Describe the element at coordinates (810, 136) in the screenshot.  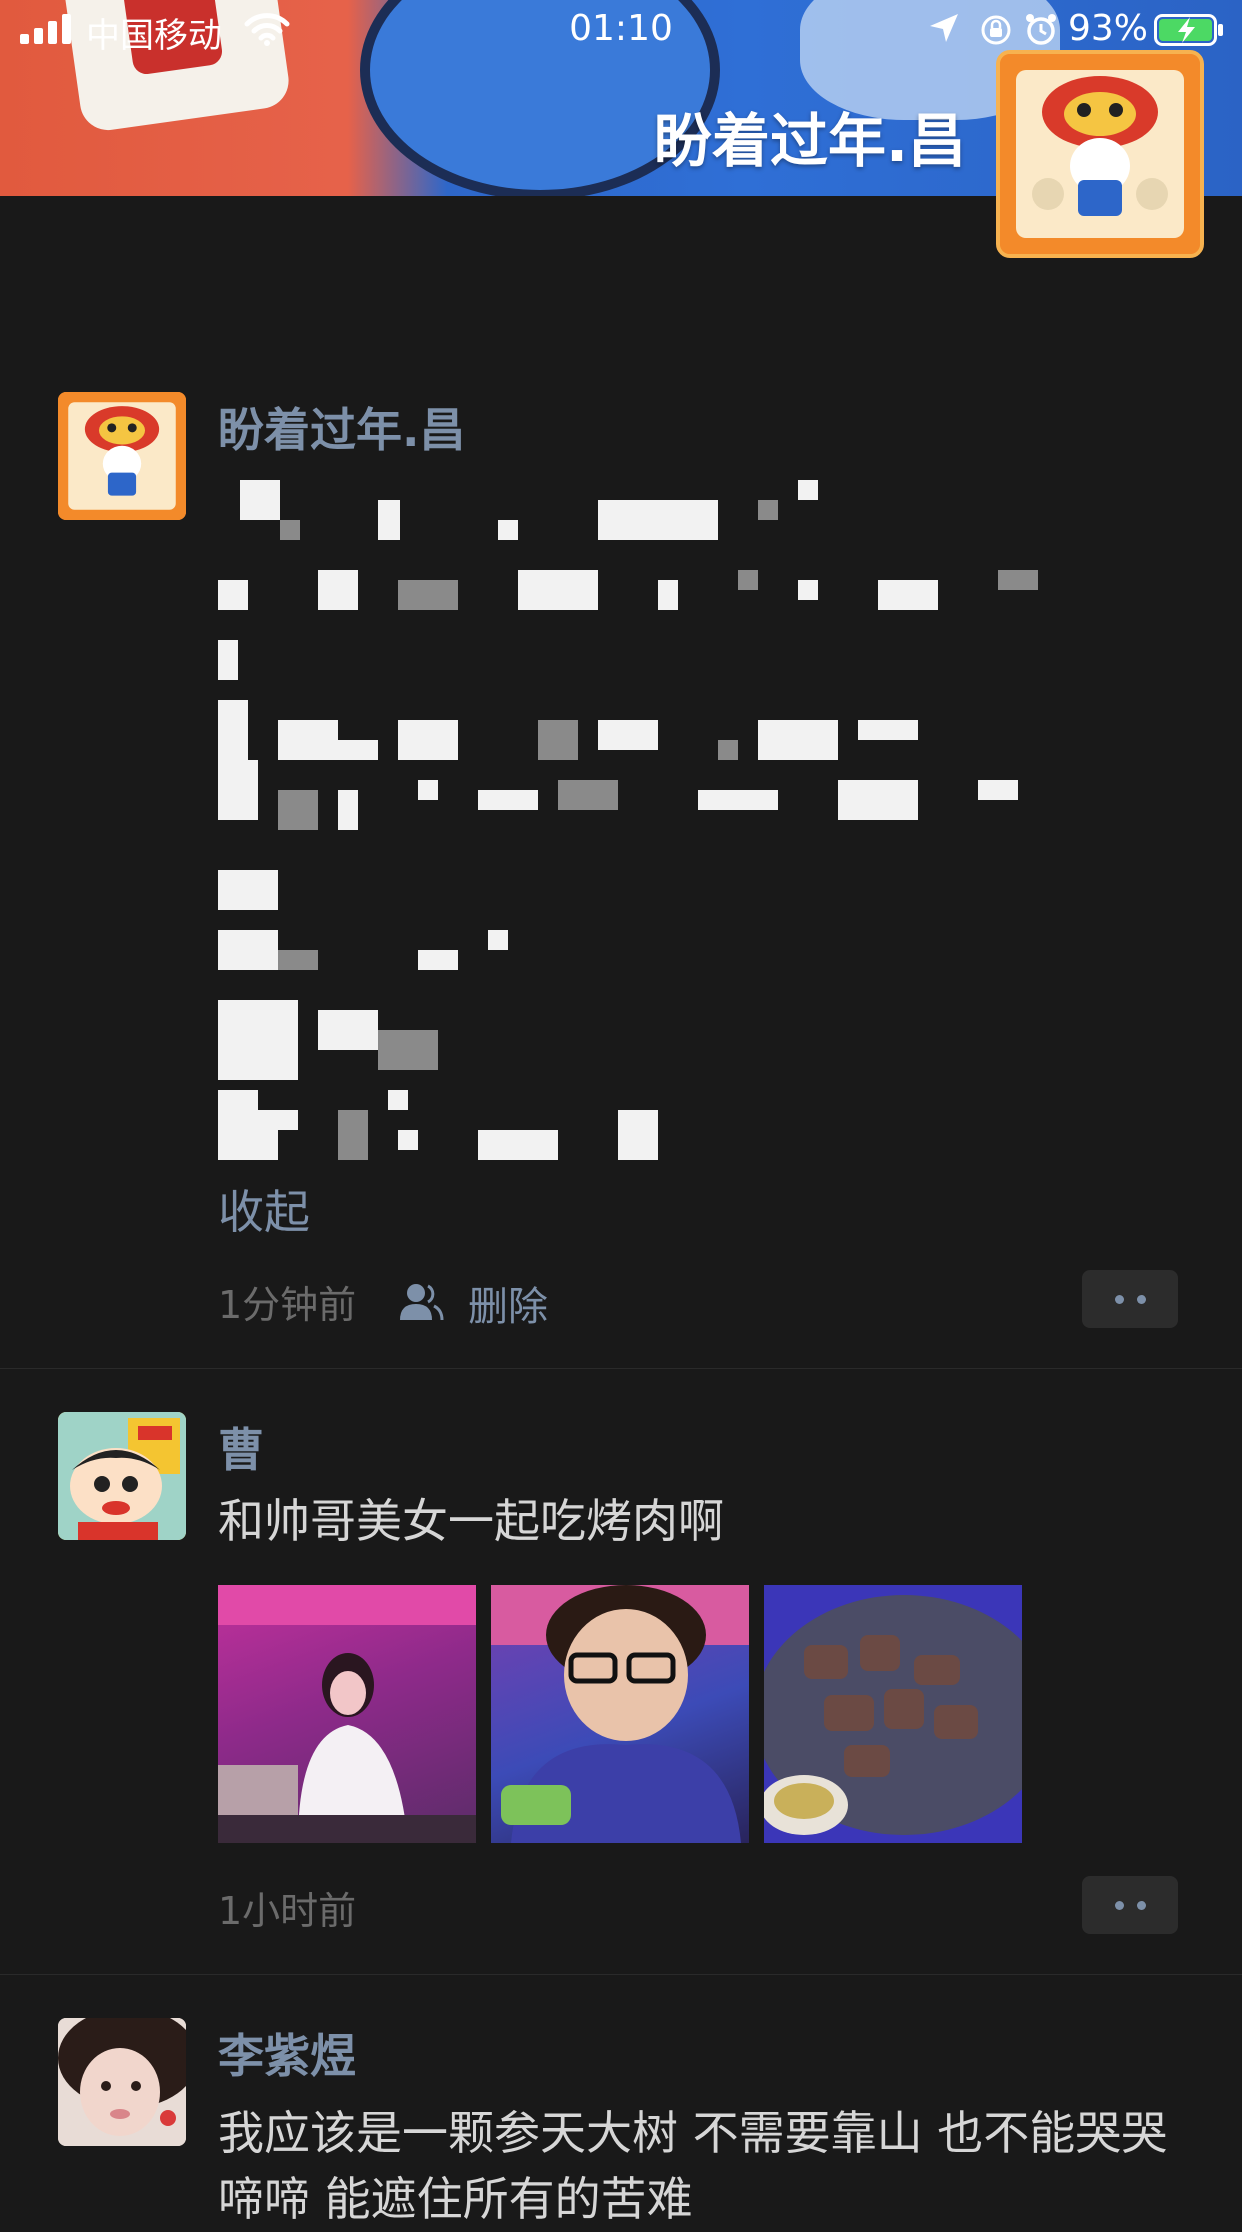
I see `cover-user-name: 盼着过年.昌` at that location.